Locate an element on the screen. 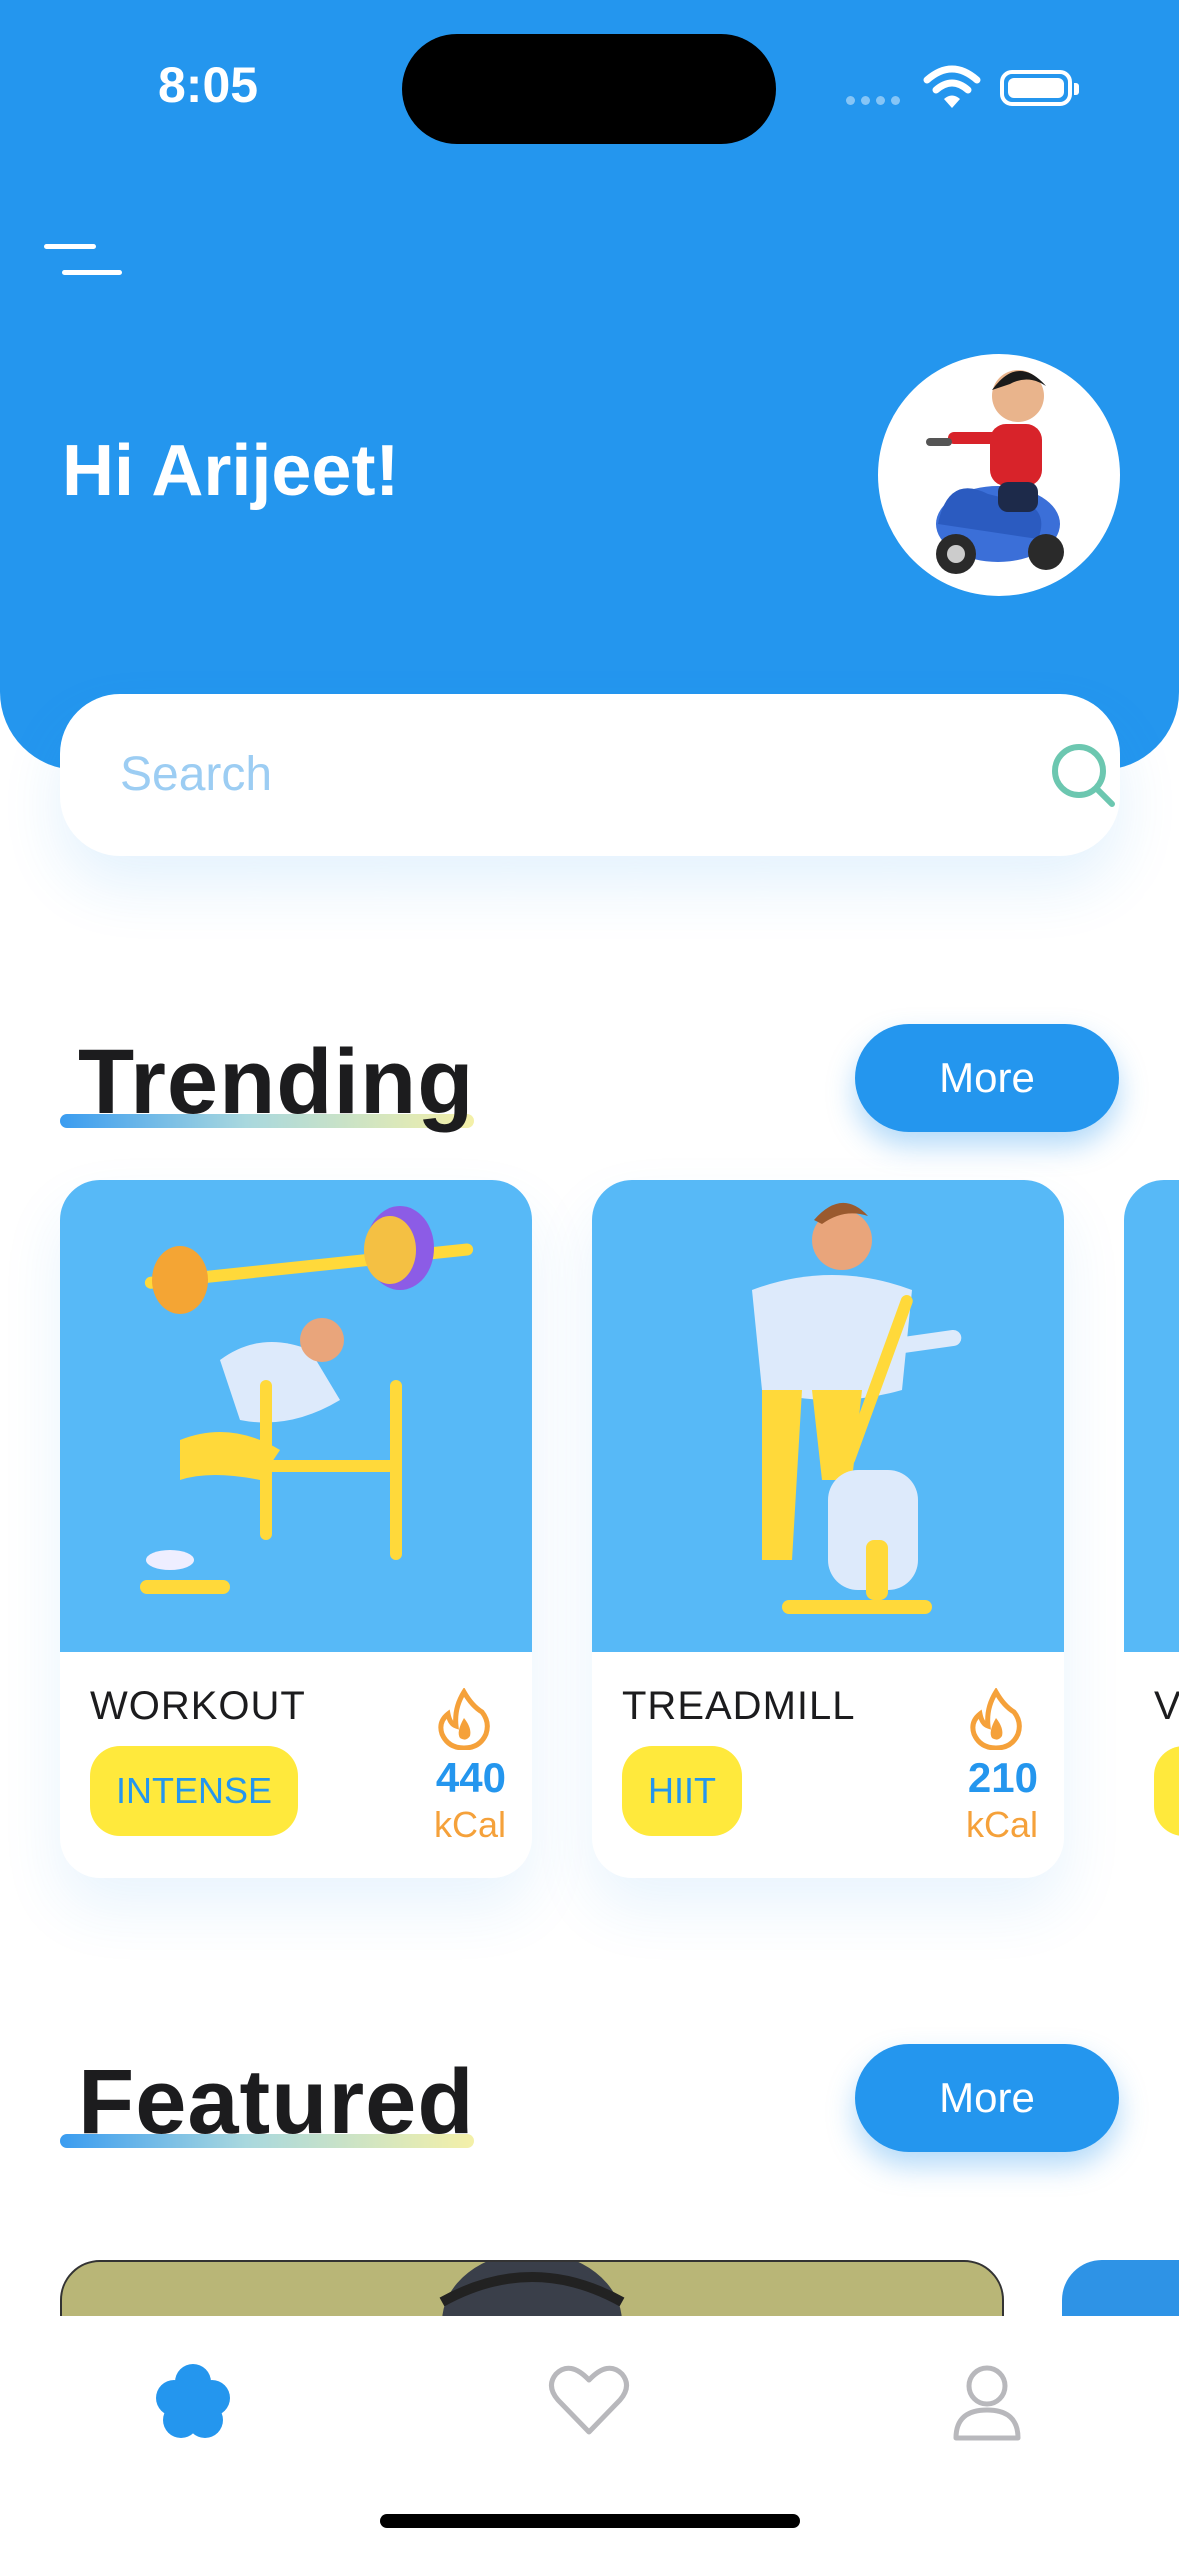  card-tag: INTENSE is located at coordinates (194, 1791).